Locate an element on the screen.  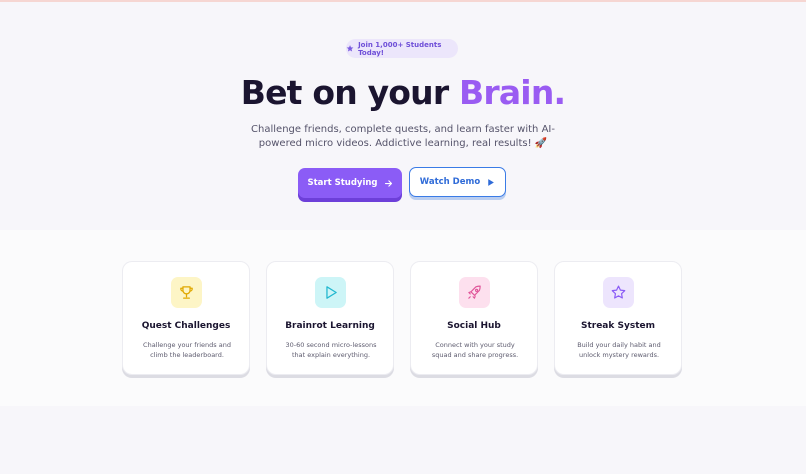
start-studying-button: Start Studying is located at coordinates (350, 183).